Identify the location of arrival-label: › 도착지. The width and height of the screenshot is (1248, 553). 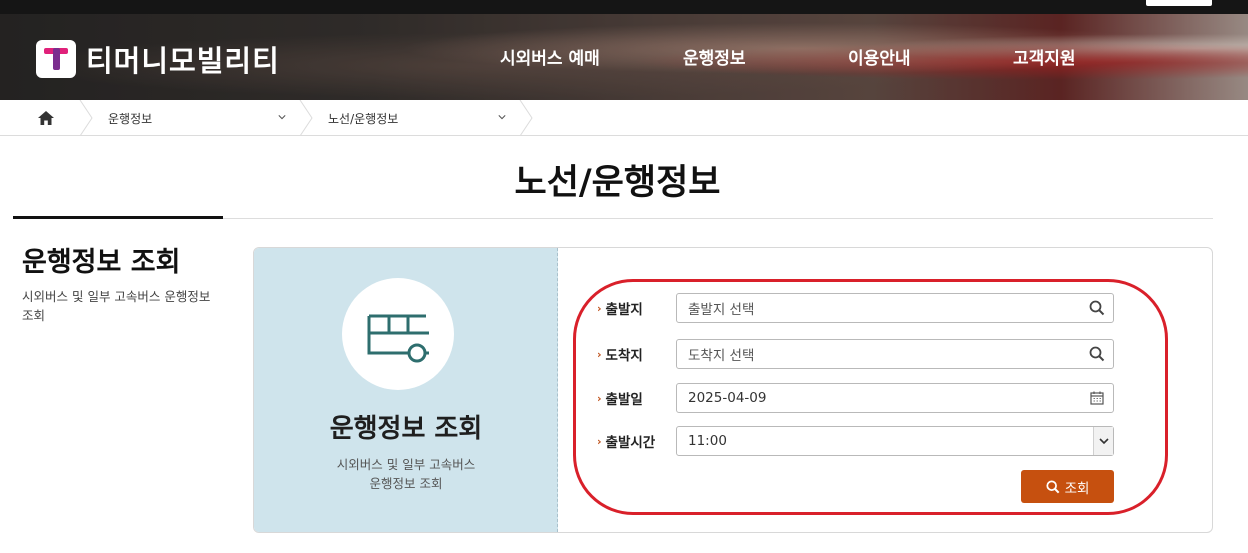
(637, 354).